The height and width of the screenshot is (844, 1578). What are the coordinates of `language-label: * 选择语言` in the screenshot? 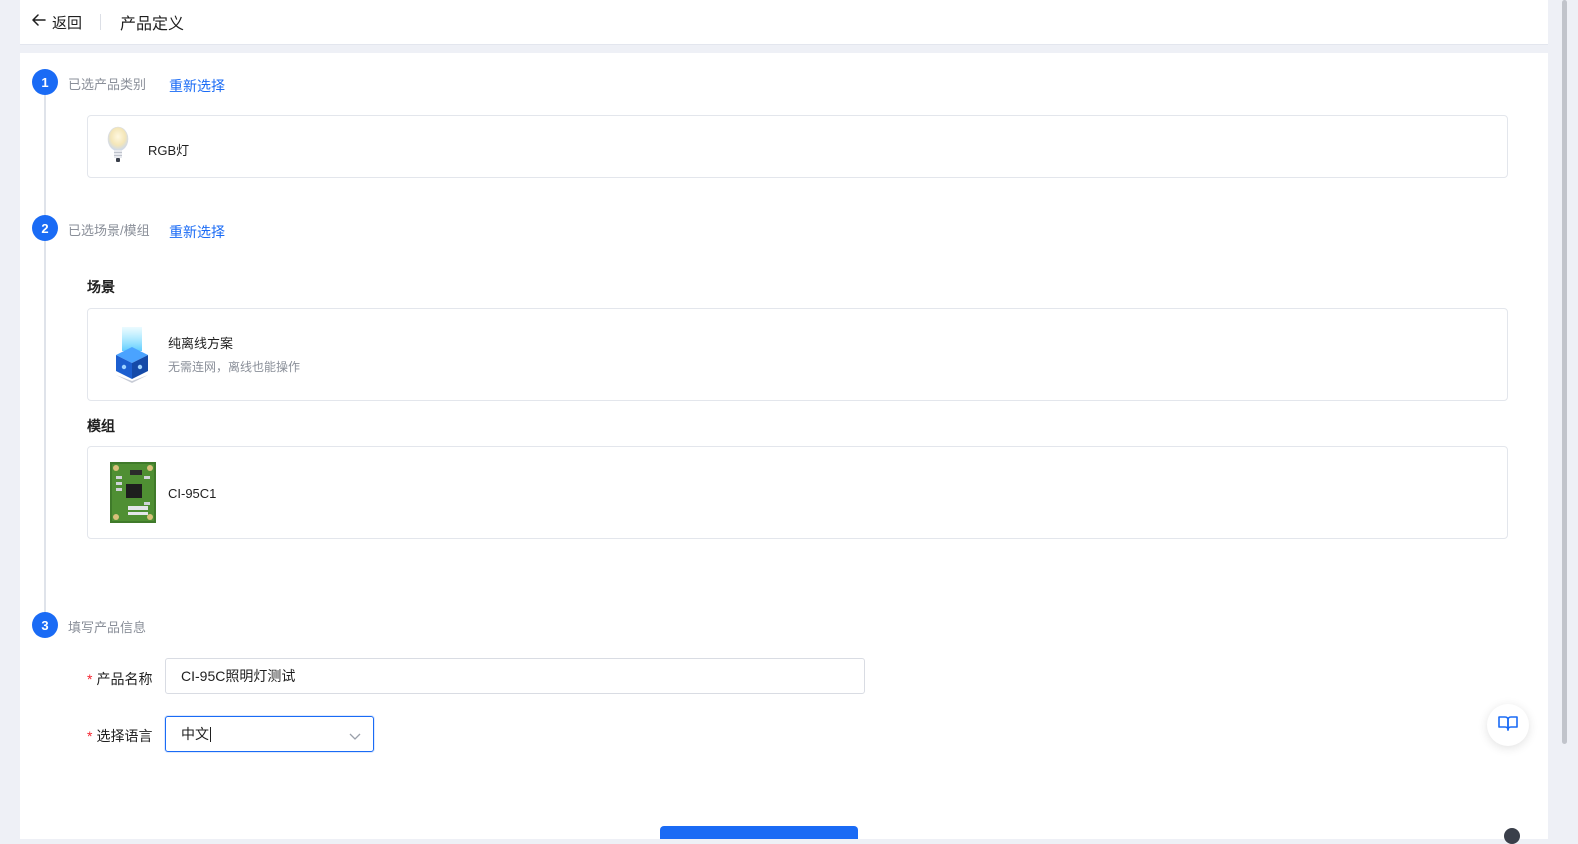 It's located at (120, 736).